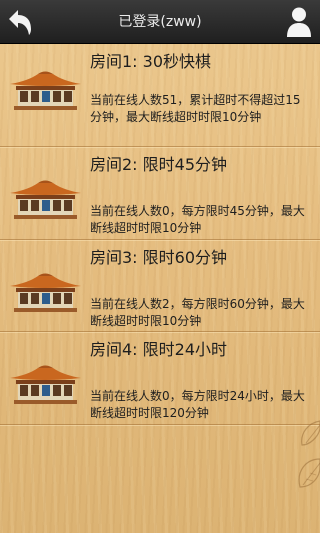  What do you see at coordinates (159, 257) in the screenshot?
I see `room-title: 房间3: 限时60分钟` at bounding box center [159, 257].